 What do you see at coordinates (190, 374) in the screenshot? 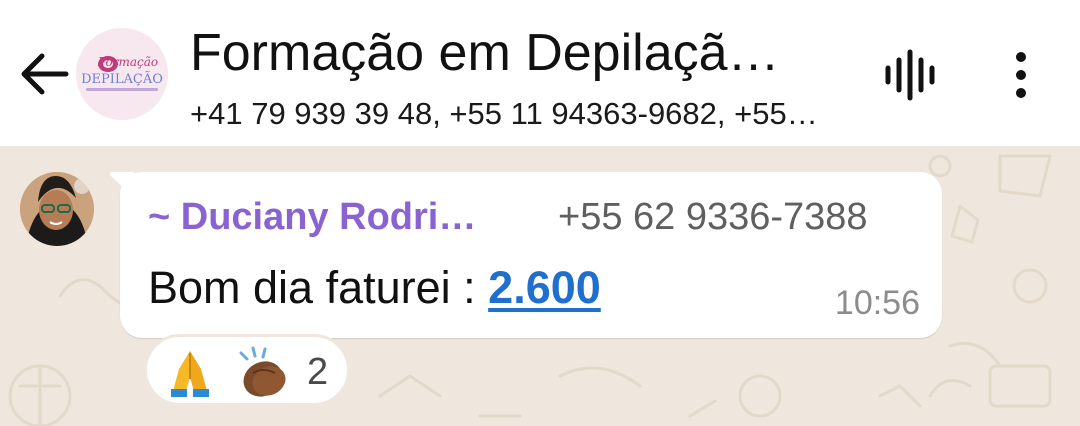
I see `folded-hands-icon` at bounding box center [190, 374].